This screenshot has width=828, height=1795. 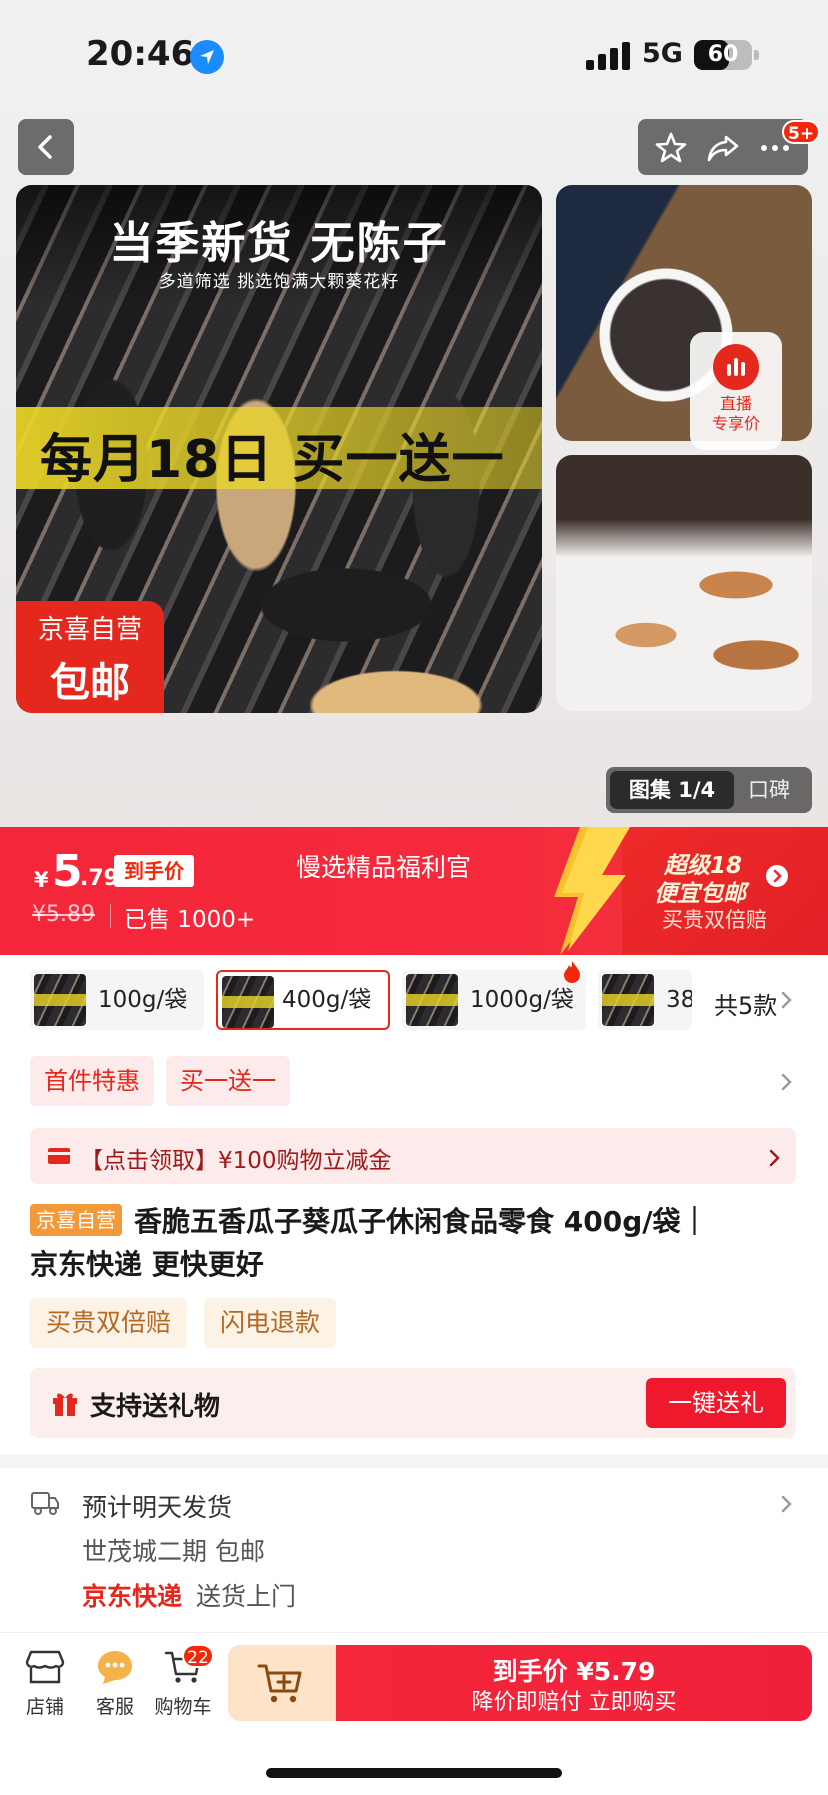 What do you see at coordinates (90, 657) in the screenshot?
I see `jingxi-free-shipping-tag: 京喜自营 包邮` at bounding box center [90, 657].